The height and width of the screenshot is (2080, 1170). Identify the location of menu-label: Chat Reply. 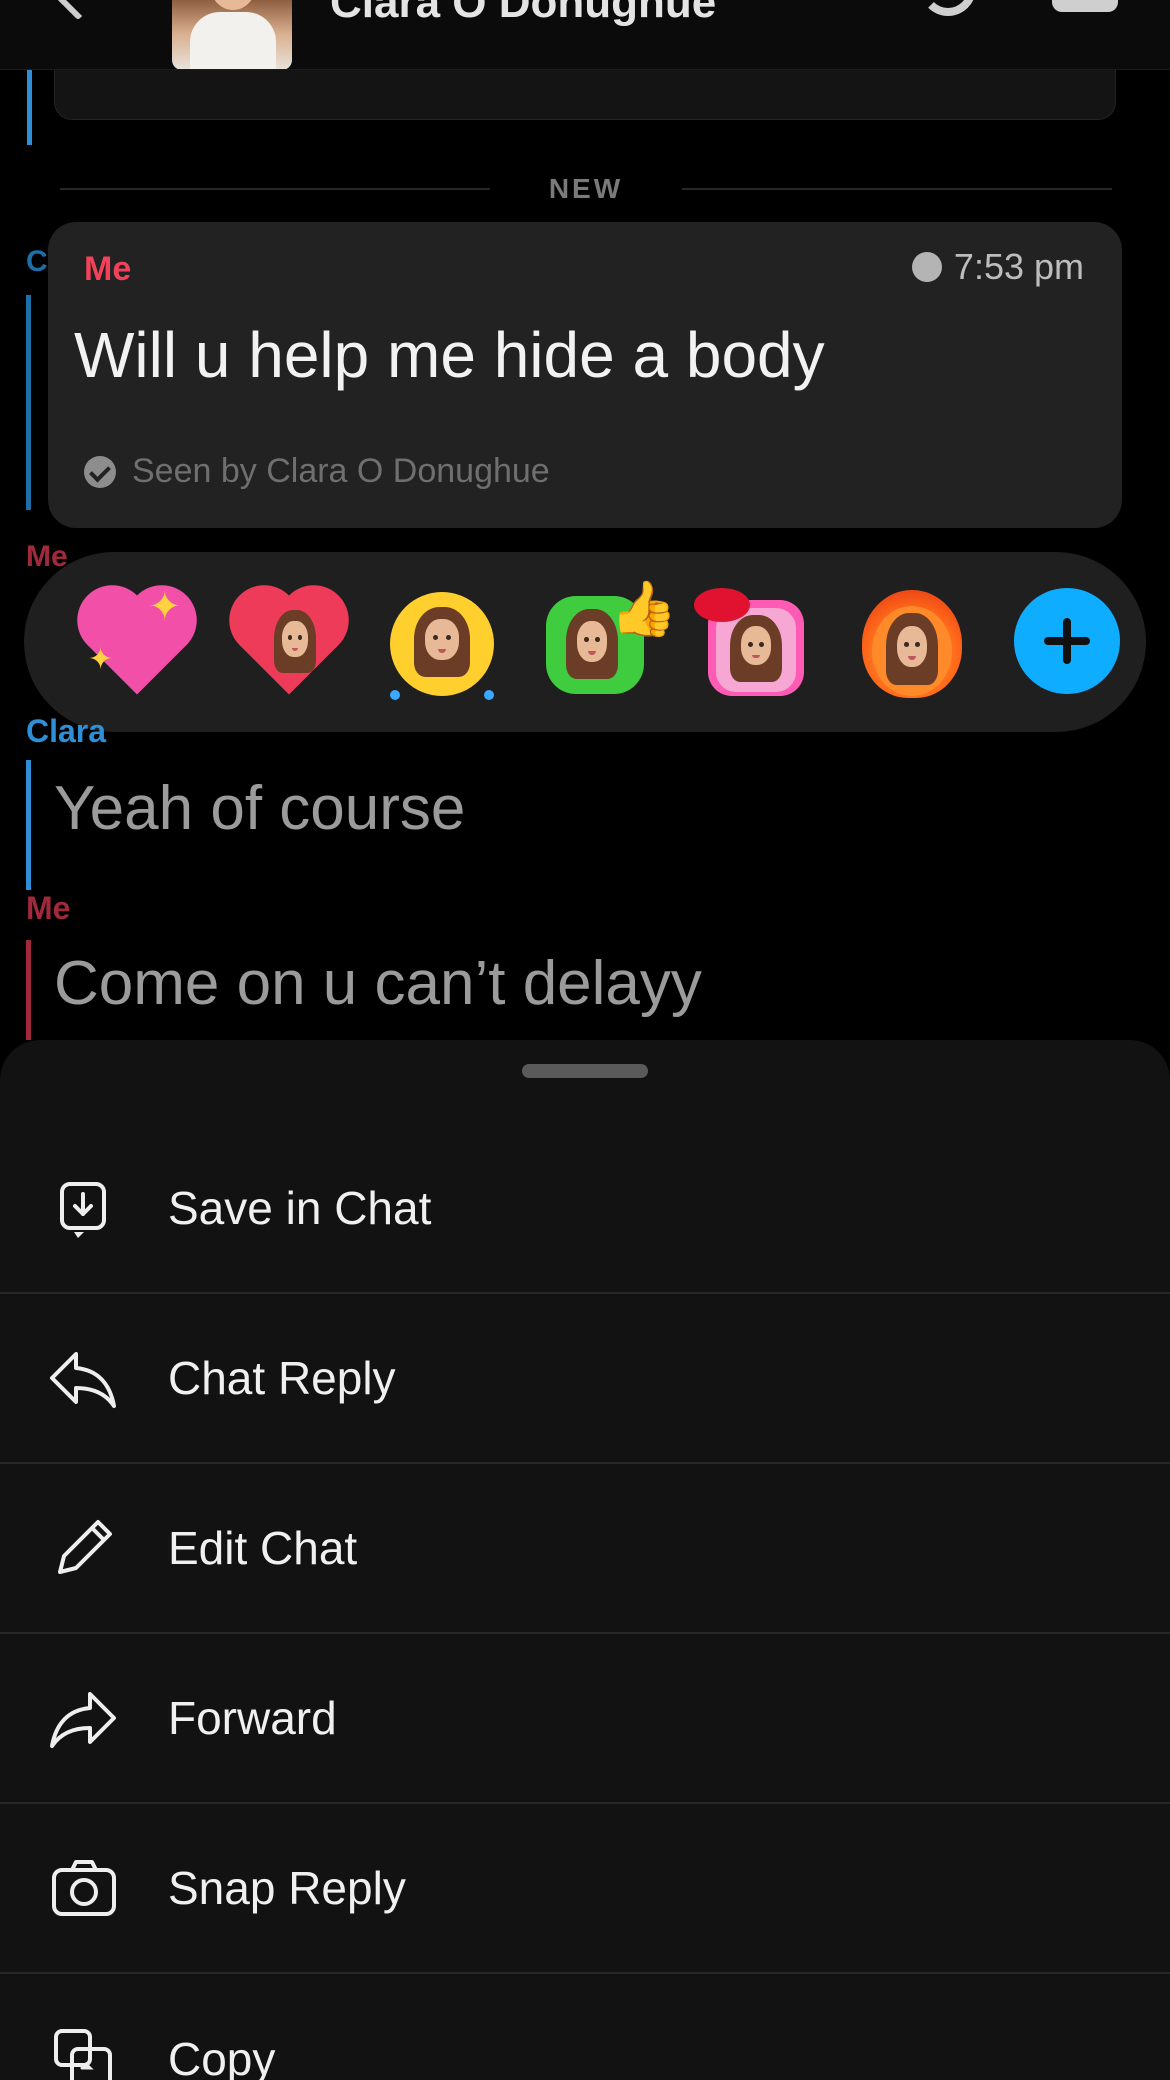
(282, 1378).